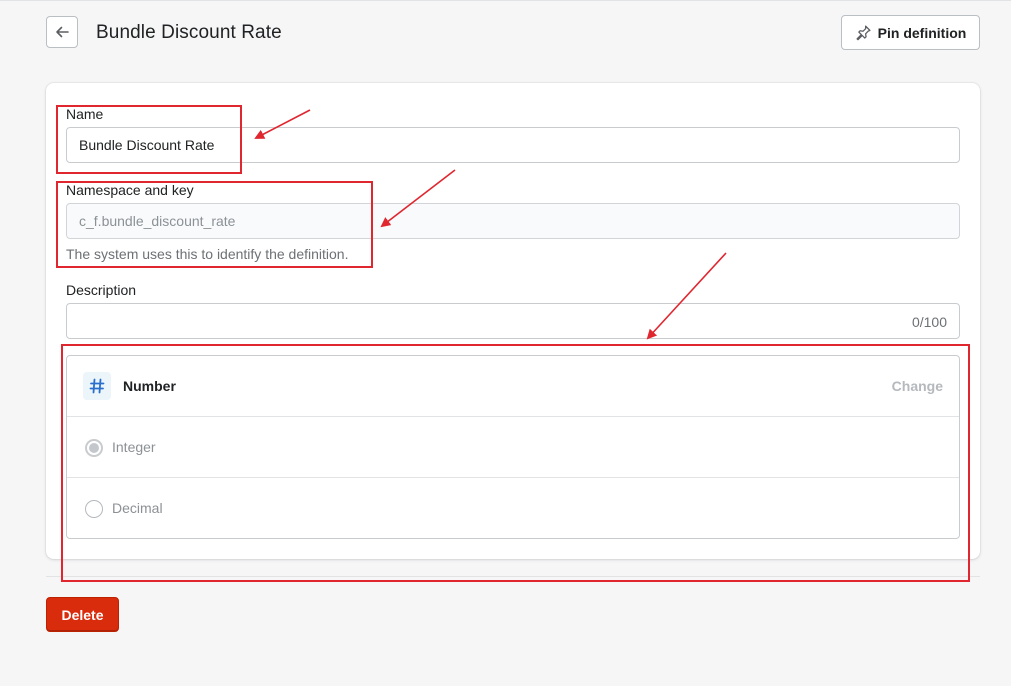 Image resolution: width=1011 pixels, height=686 pixels. What do you see at coordinates (130, 190) in the screenshot?
I see `namespace-label: Namespace and key` at bounding box center [130, 190].